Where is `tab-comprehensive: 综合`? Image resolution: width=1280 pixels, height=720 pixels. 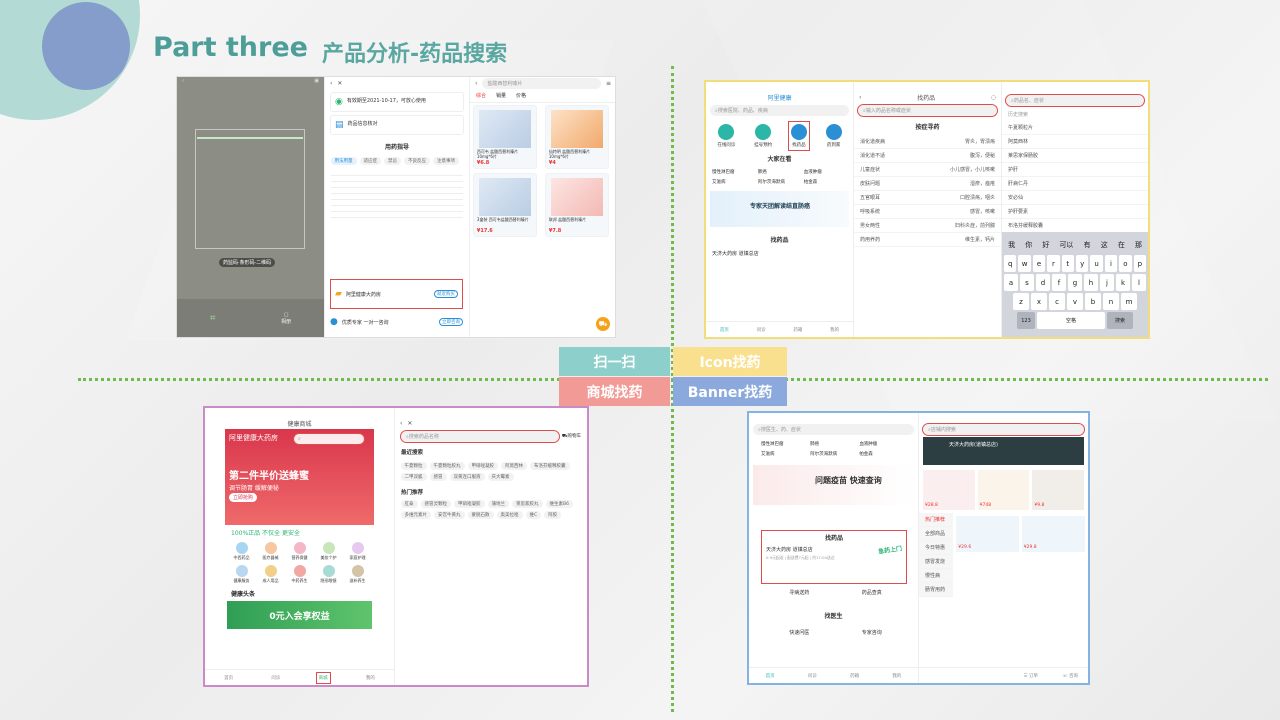 tab-comprehensive: 综合 is located at coordinates (481, 95).